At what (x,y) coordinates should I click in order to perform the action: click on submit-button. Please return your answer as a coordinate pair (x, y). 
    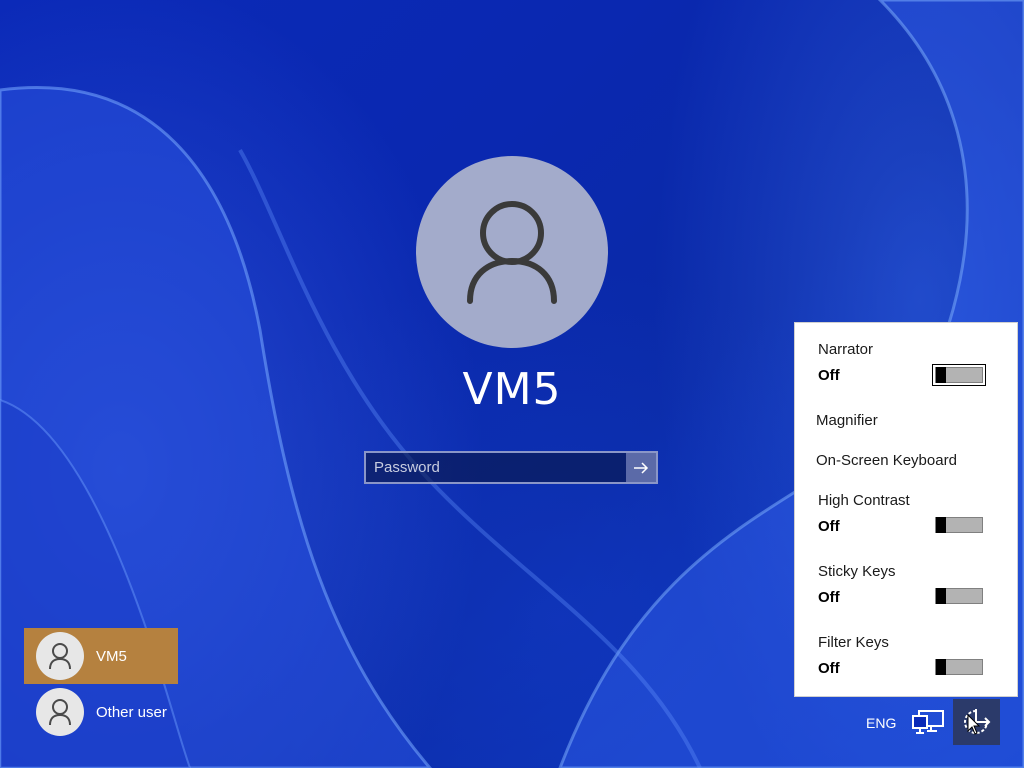
    Looking at the image, I should click on (641, 467).